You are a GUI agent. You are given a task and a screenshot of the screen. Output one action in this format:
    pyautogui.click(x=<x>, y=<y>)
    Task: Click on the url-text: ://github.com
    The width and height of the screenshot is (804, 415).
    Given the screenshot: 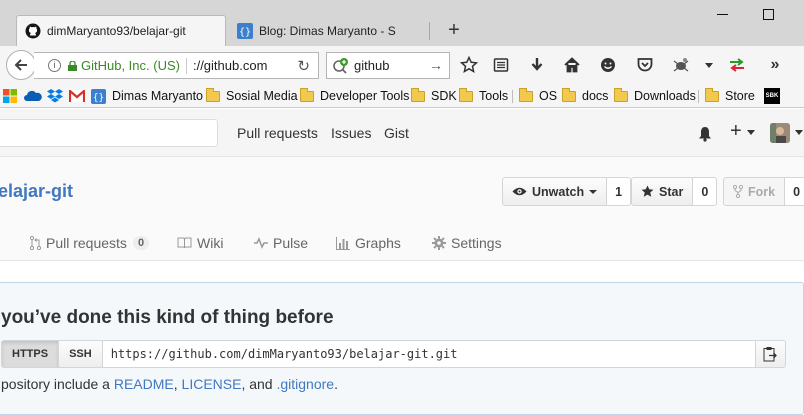 What is the action you would take?
    pyautogui.click(x=230, y=65)
    